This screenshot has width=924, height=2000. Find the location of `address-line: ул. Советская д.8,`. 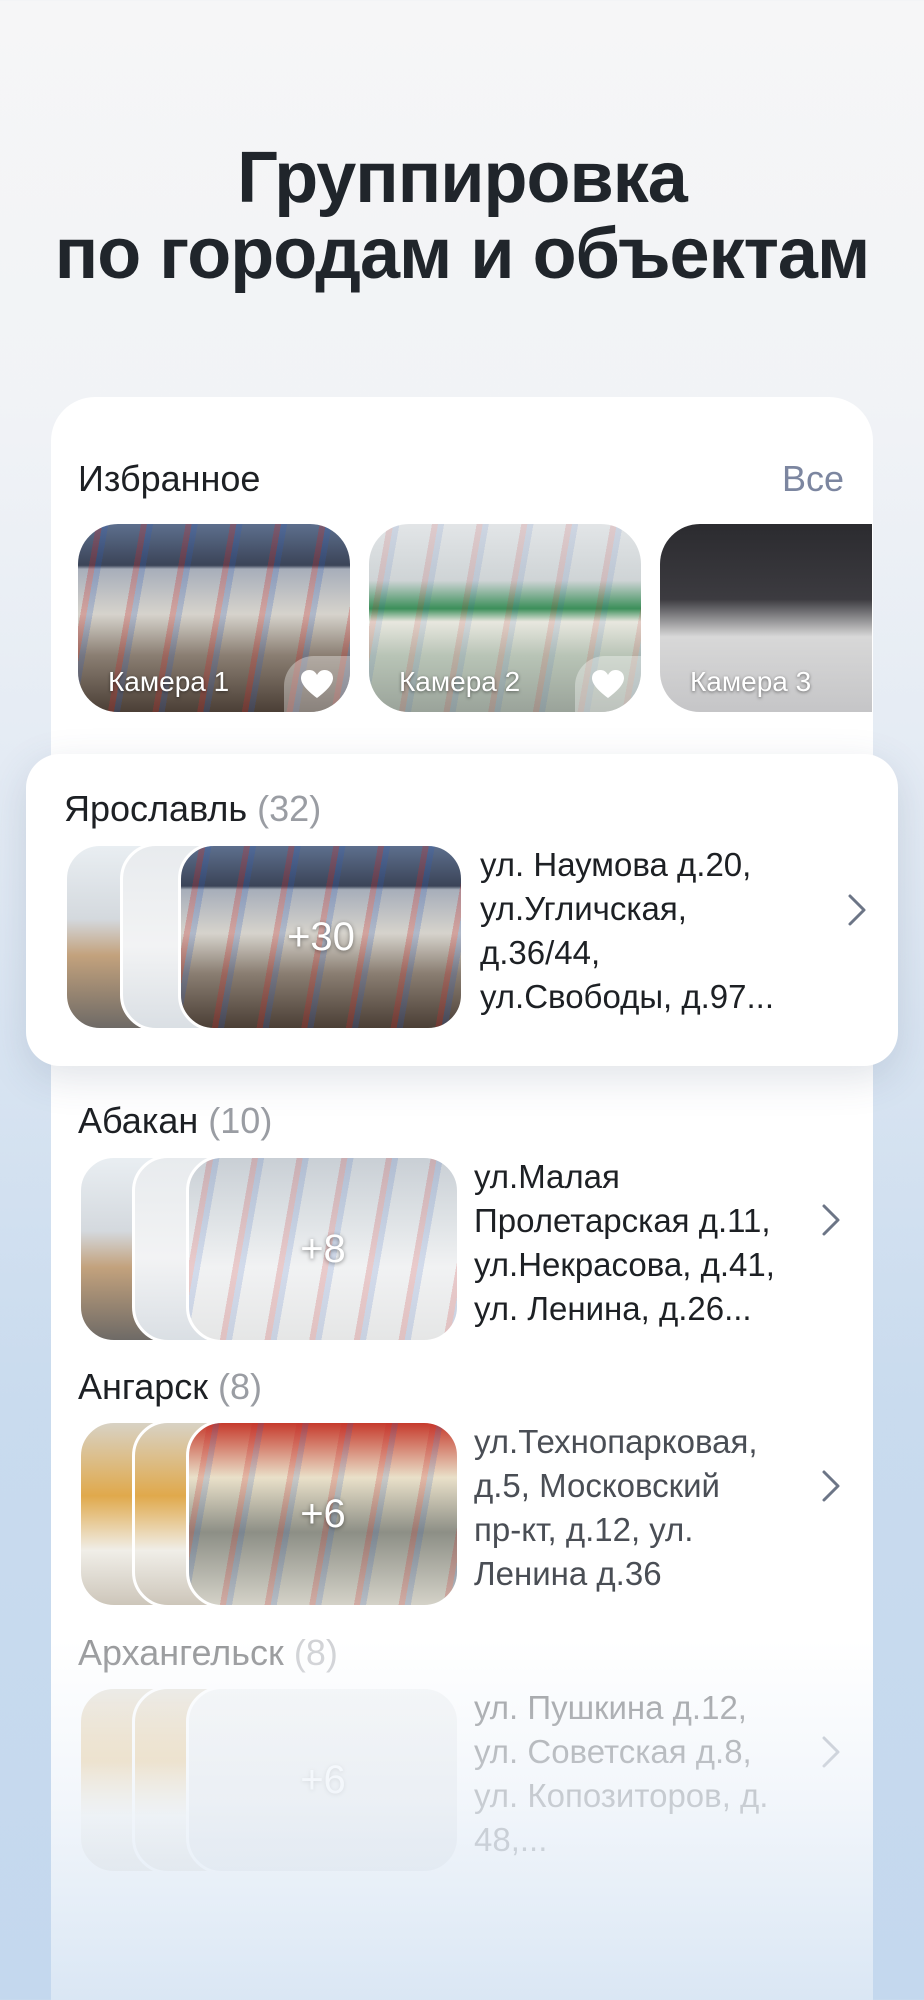

address-line: ул. Советская д.8, is located at coordinates (613, 1751).